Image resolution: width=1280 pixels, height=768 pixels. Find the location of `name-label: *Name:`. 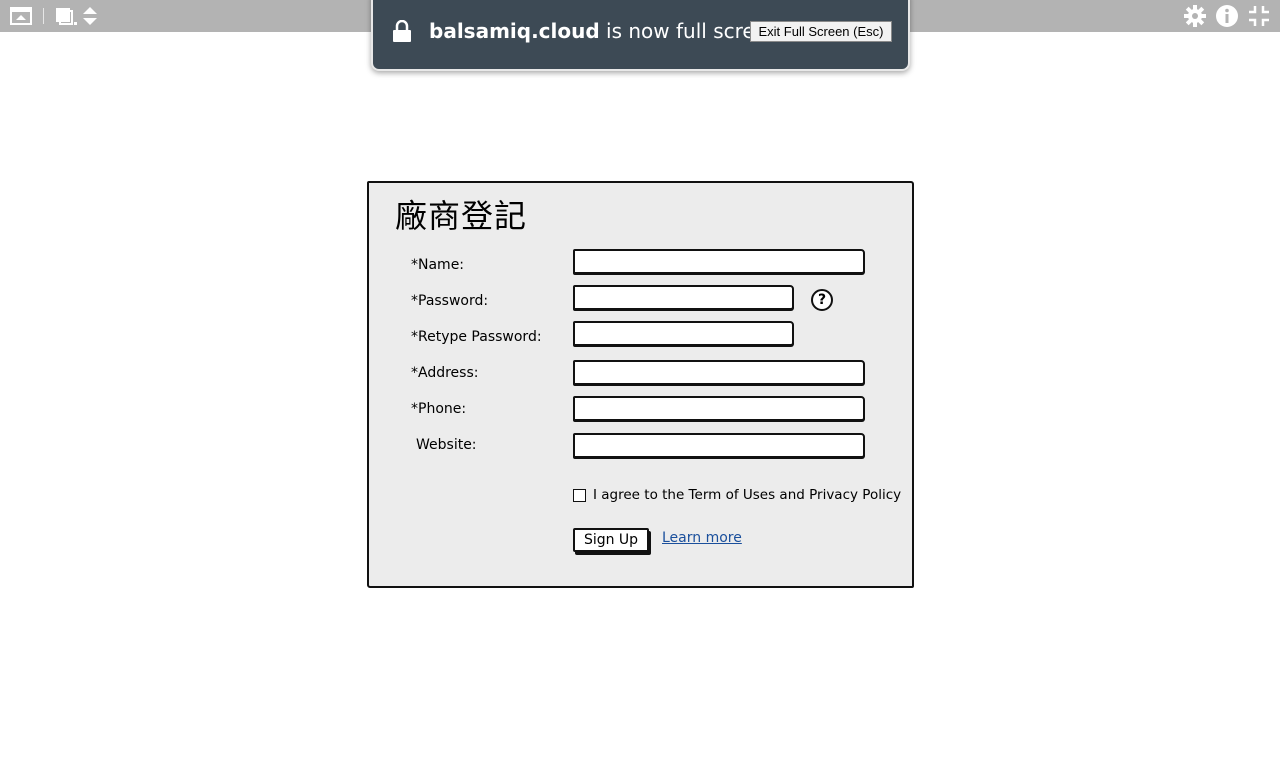

name-label: *Name: is located at coordinates (438, 265).